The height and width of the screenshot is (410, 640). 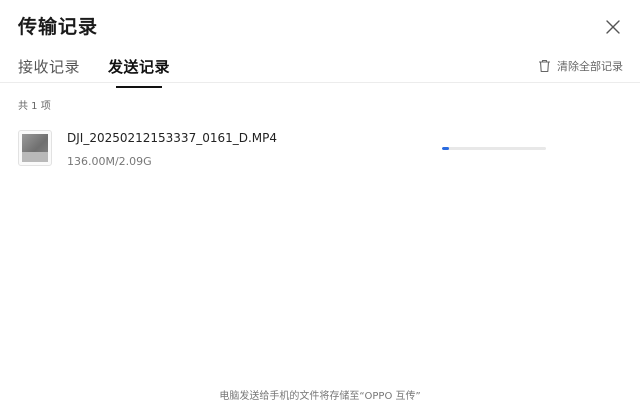 I want to click on progress-bar-fill, so click(x=445, y=148).